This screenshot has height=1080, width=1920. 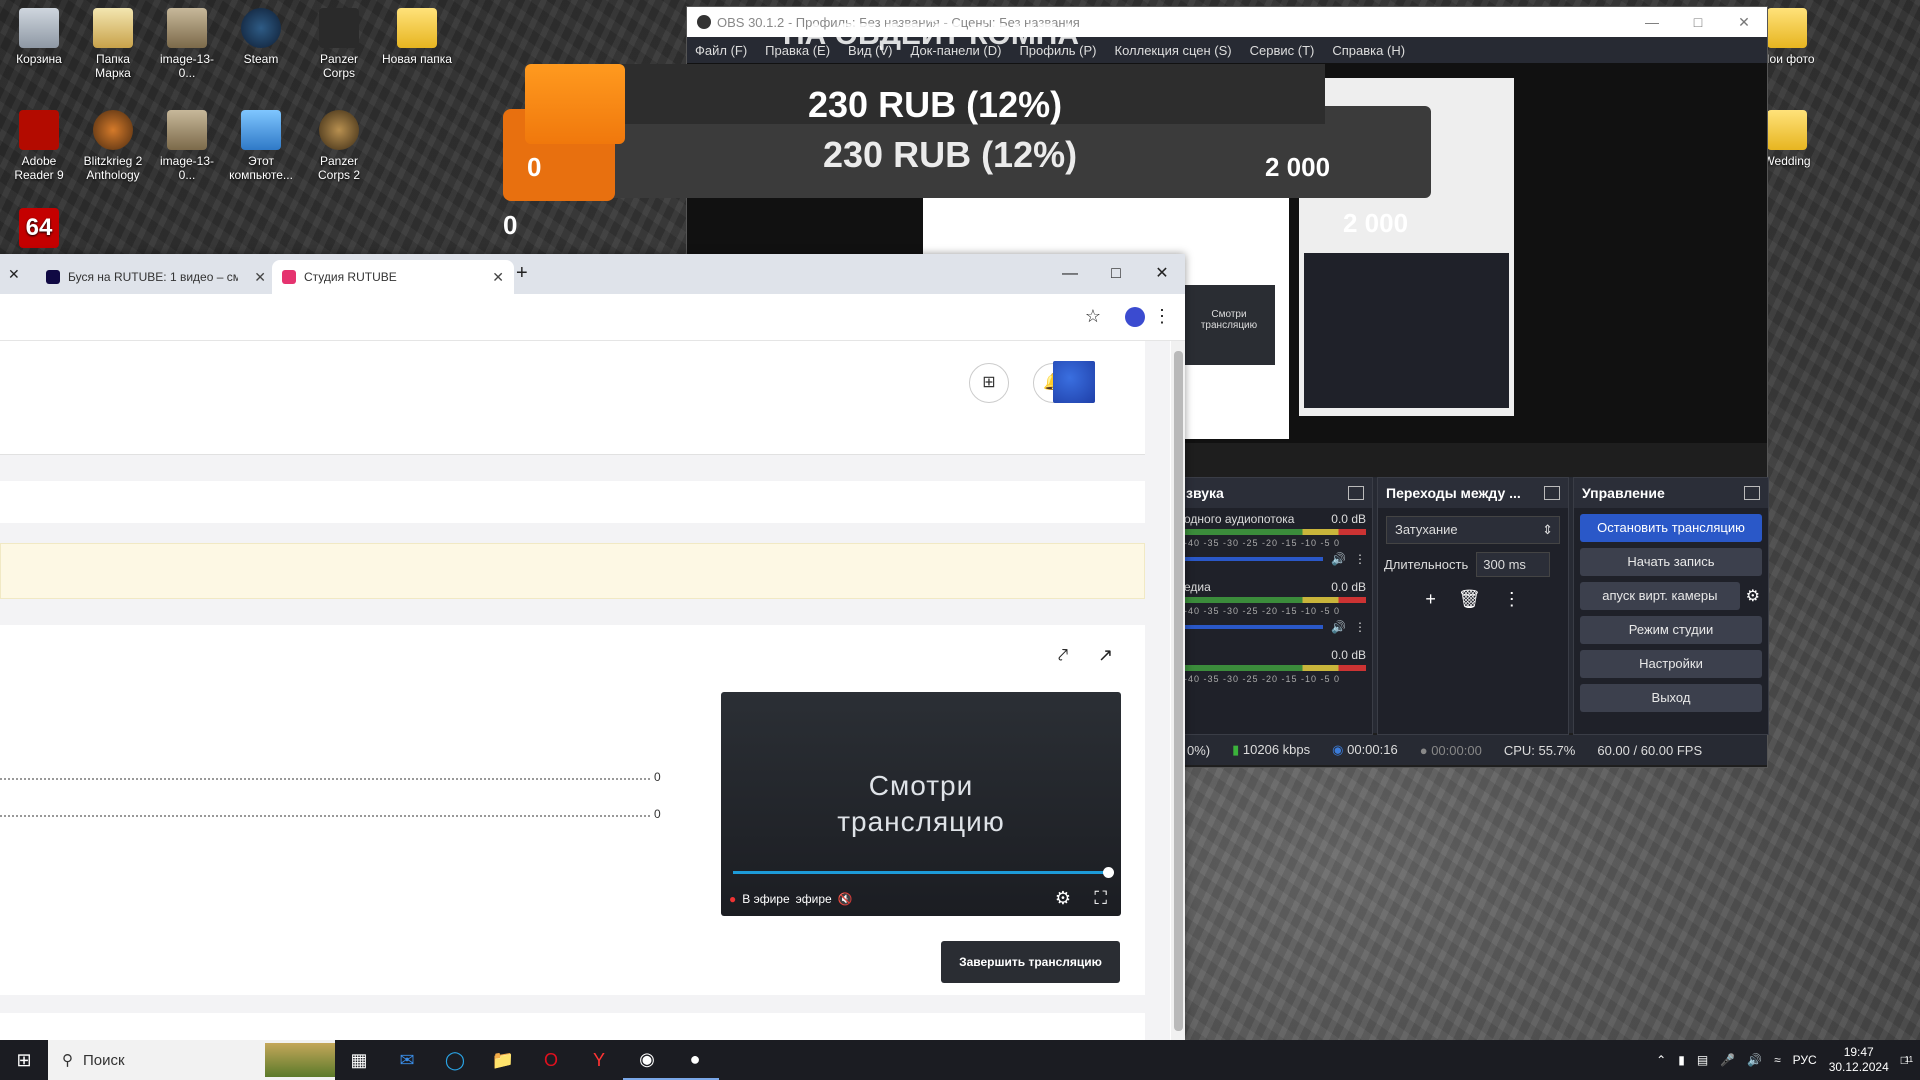 I want to click on trash-icon: 🗑, so click(x=1469, y=599).